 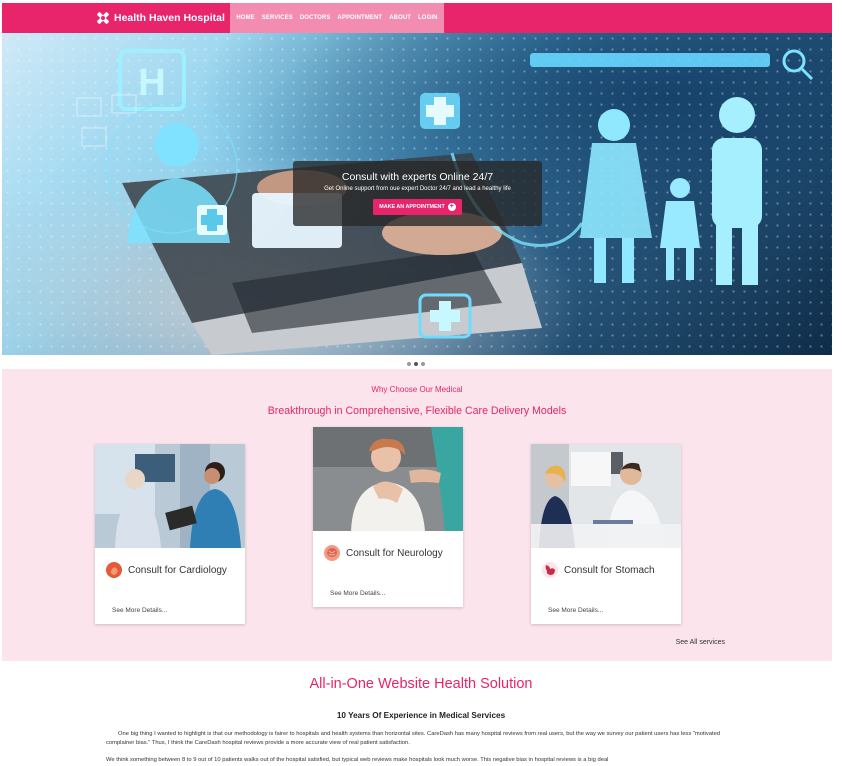 I want to click on carousel-indicators, so click(x=416, y=364).